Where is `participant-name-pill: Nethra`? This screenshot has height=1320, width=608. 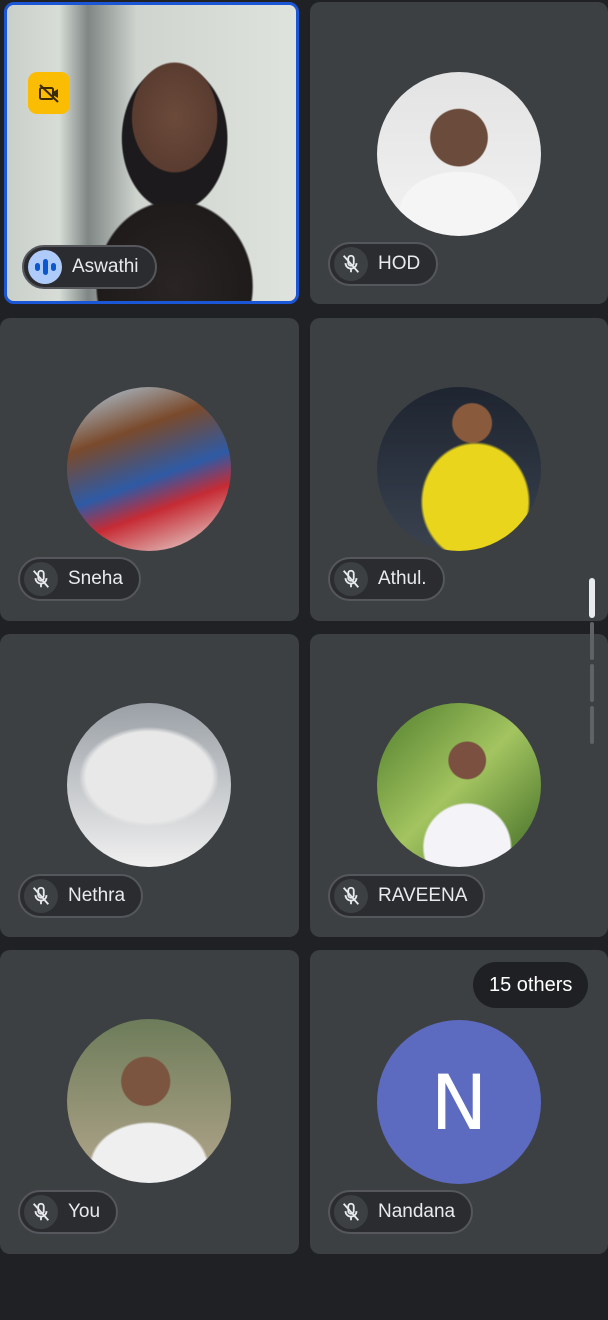 participant-name-pill: Nethra is located at coordinates (81, 896).